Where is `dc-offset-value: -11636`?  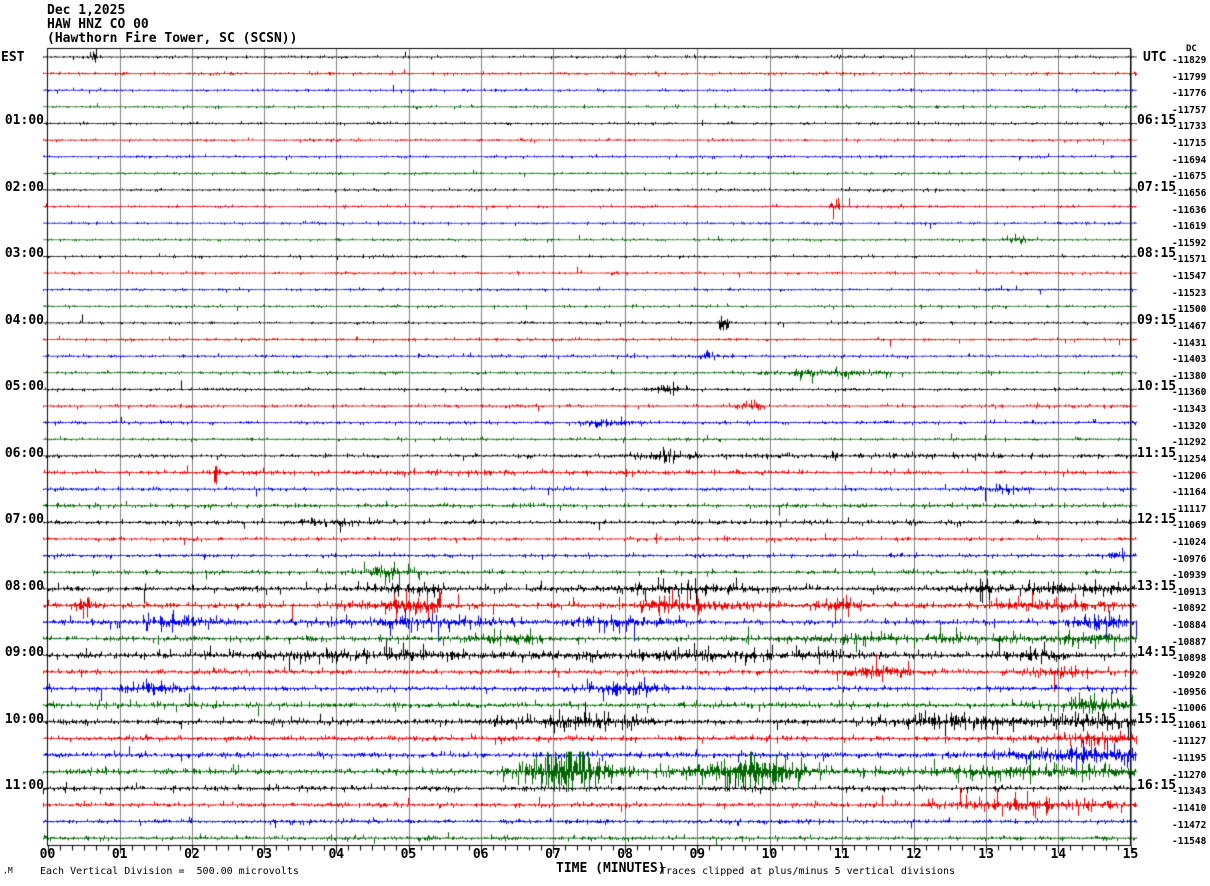
dc-offset-value: -11636 is located at coordinates (1189, 210).